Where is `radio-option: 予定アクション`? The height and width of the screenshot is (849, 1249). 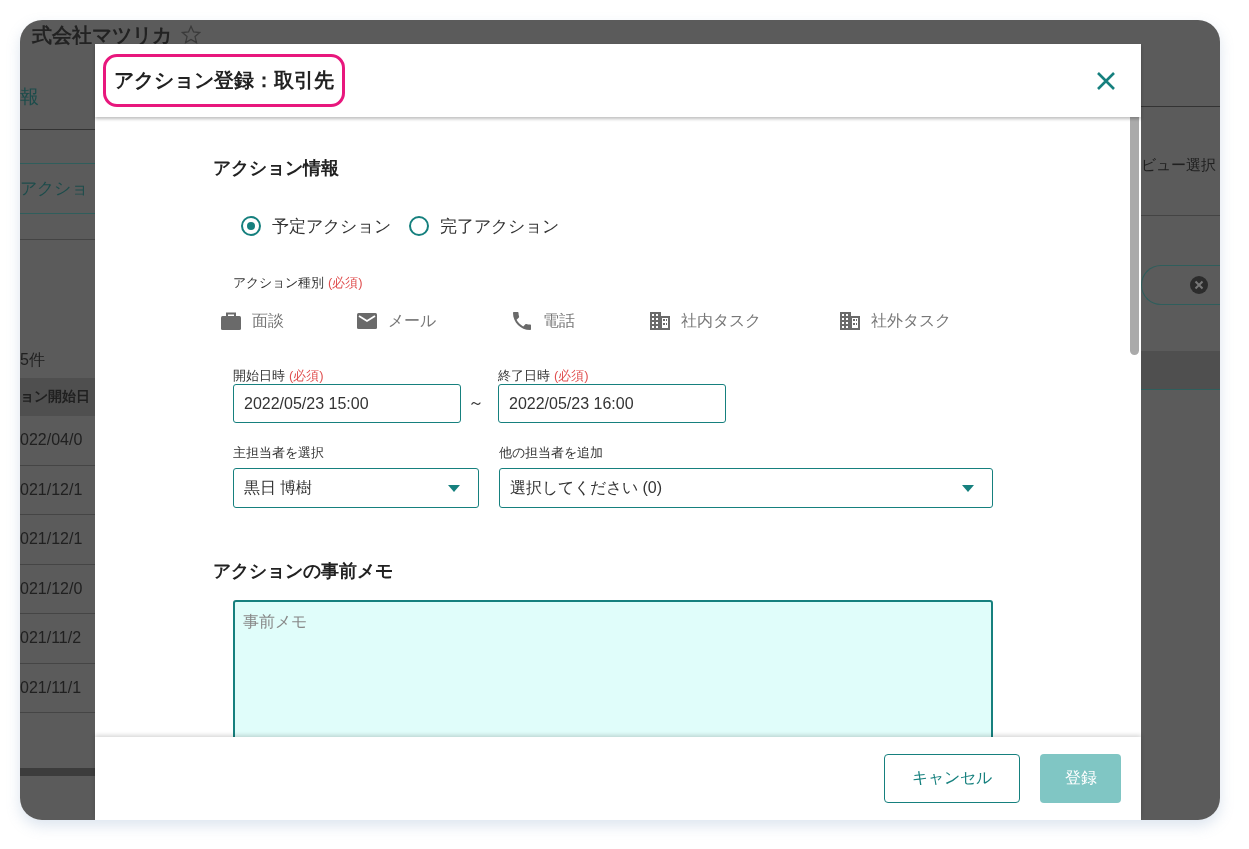
radio-option: 予定アクション is located at coordinates (316, 226).